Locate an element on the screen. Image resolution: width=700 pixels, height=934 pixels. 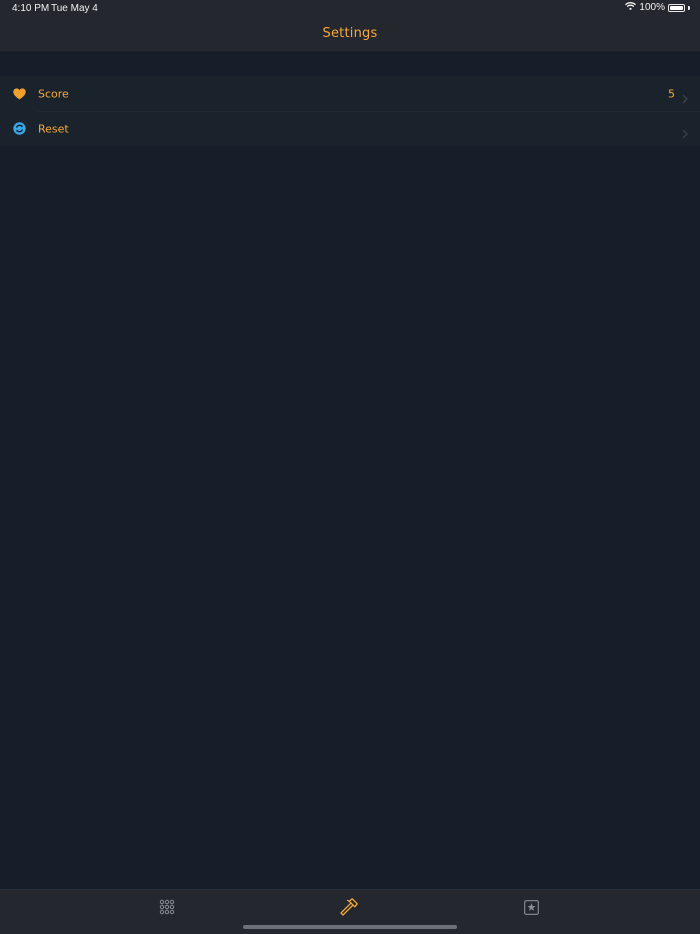
tab-grid is located at coordinates (167, 909).